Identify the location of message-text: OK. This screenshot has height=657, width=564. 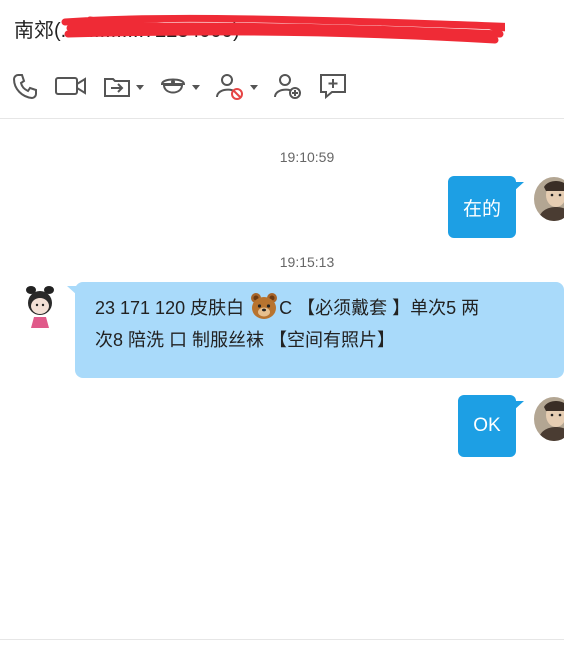
(487, 425).